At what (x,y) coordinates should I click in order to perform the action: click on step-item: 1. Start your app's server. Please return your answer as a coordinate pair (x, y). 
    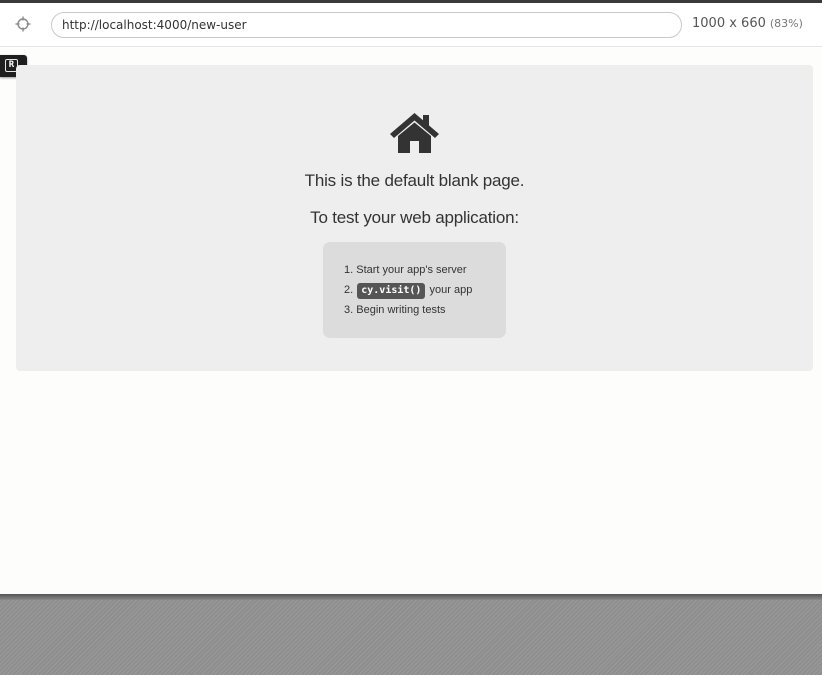
    Looking at the image, I should click on (405, 270).